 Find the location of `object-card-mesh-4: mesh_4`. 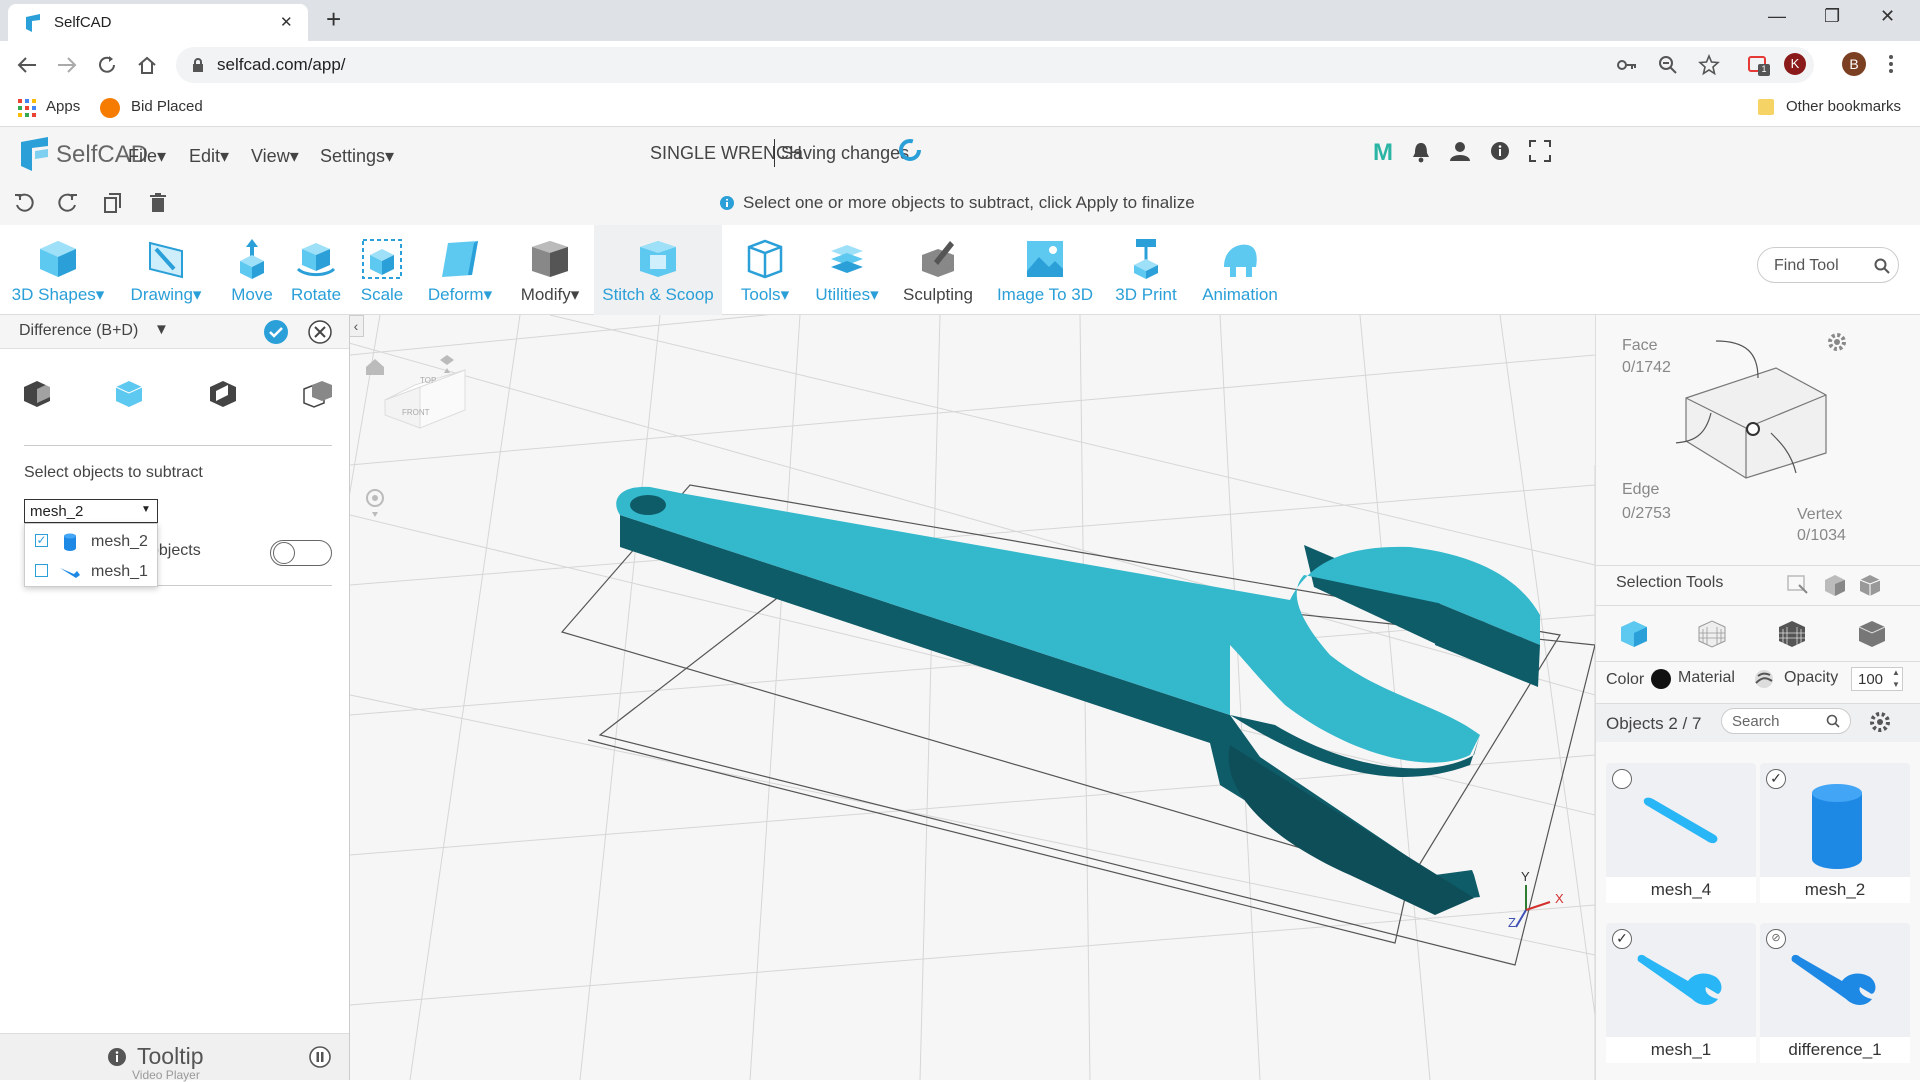

object-card-mesh-4: mesh_4 is located at coordinates (1681, 833).